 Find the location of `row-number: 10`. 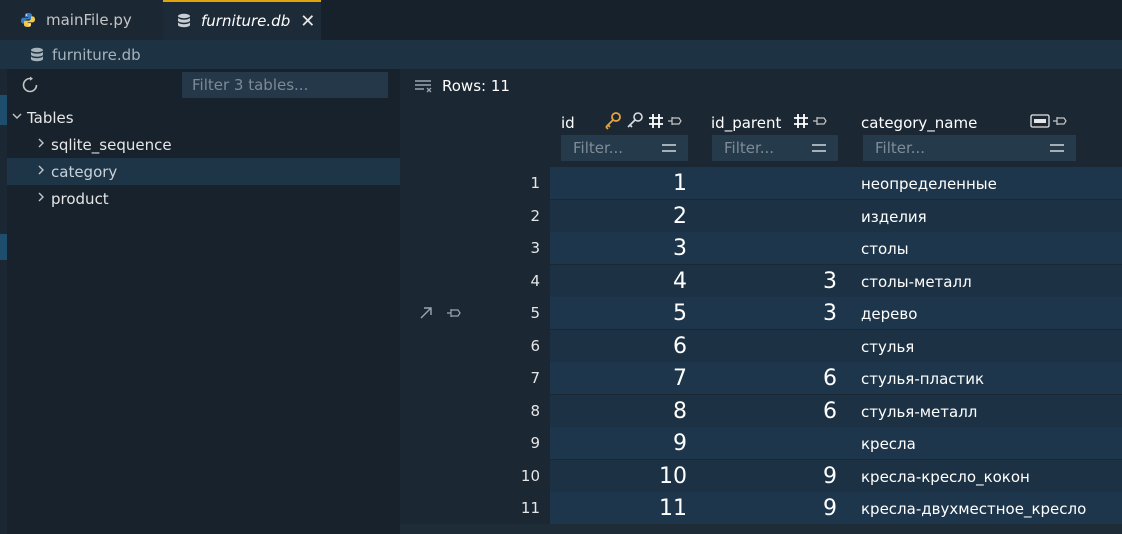

row-number: 10 is located at coordinates (530, 475).